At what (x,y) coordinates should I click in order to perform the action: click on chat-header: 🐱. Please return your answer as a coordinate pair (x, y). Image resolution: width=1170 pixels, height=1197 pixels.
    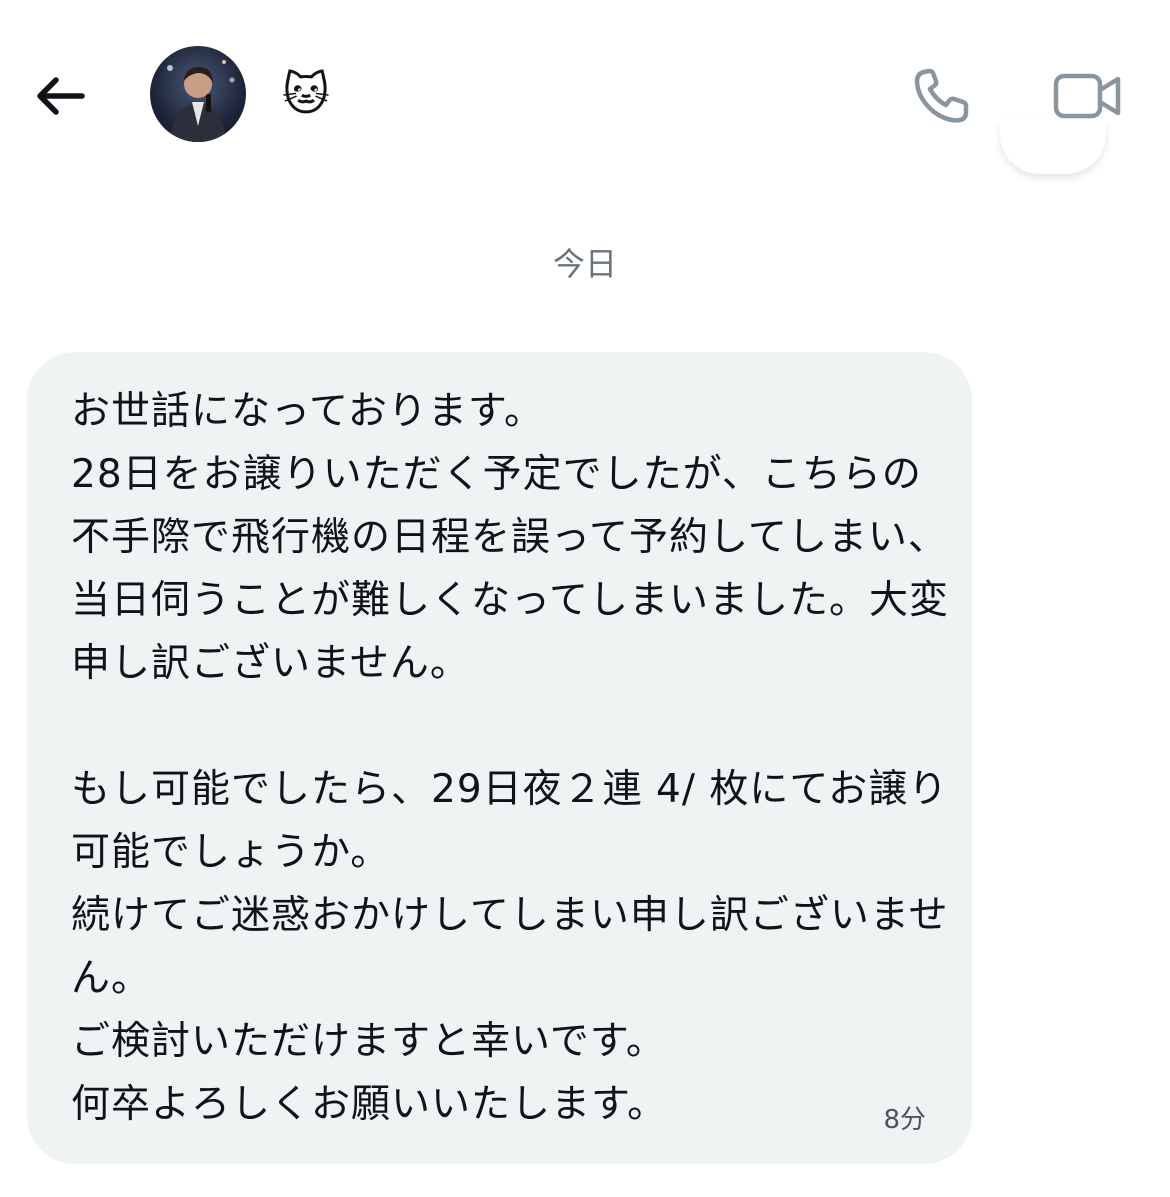
    Looking at the image, I should click on (585, 85).